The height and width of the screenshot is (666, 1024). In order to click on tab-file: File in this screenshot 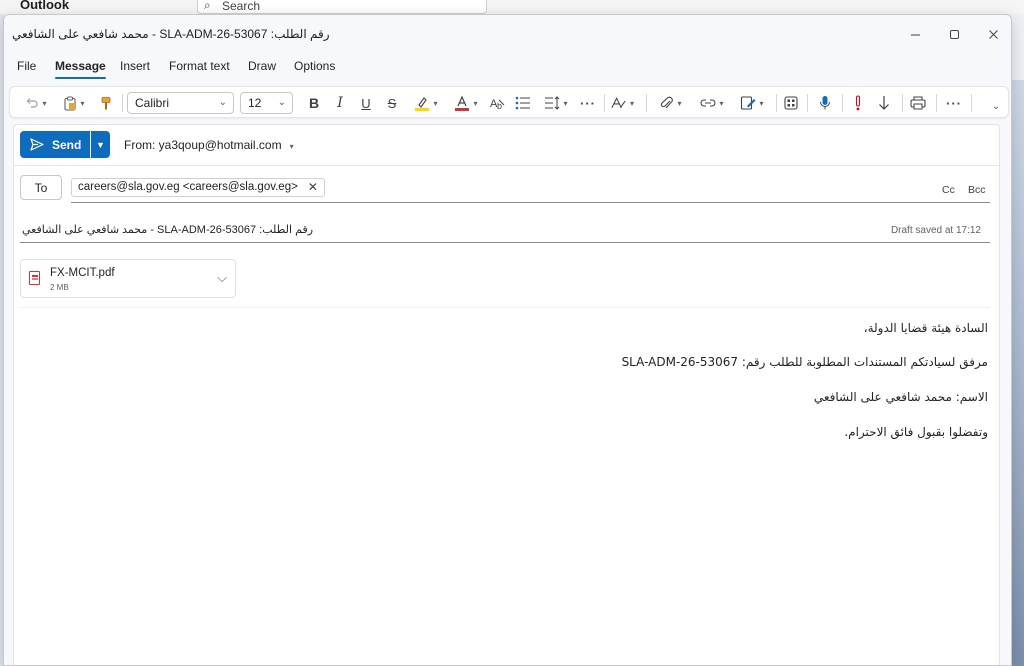, I will do `click(26, 66)`.